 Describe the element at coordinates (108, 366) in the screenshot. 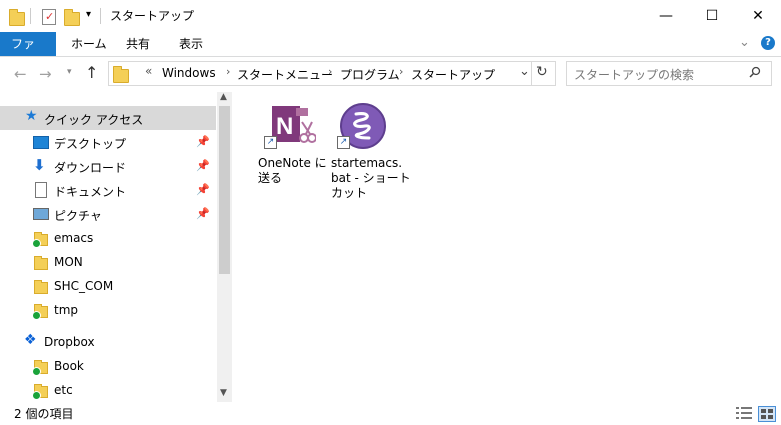

I see `sidebar-item-book: Book` at that location.